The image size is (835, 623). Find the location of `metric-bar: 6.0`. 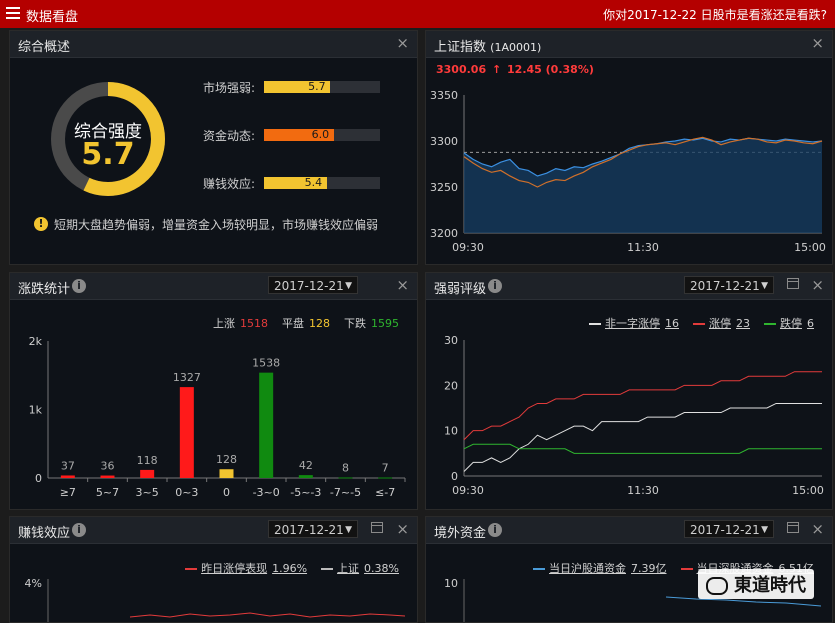

metric-bar: 6.0 is located at coordinates (322, 134).